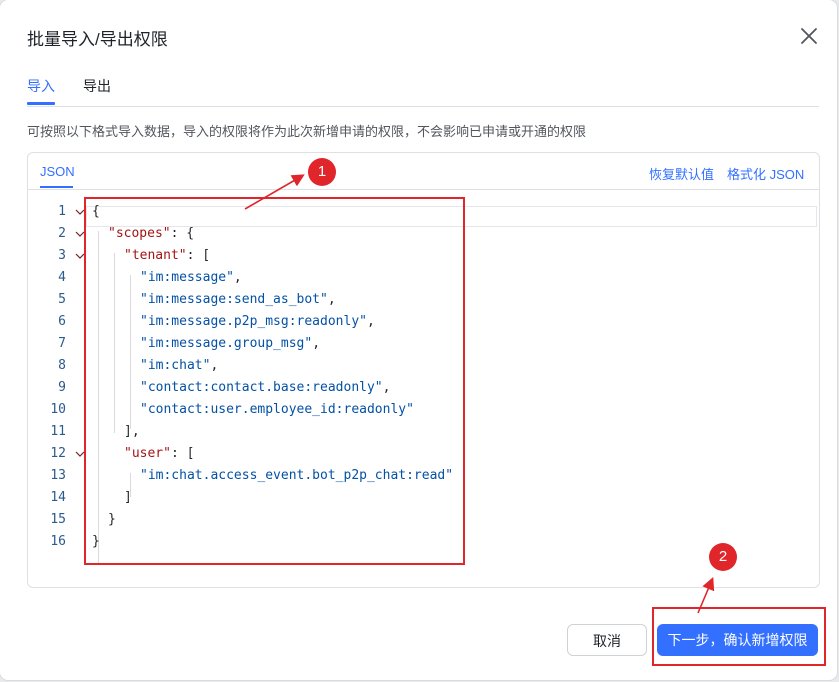 The image size is (839, 682). Describe the element at coordinates (607, 640) in the screenshot. I see `cancel-button: 取消` at that location.